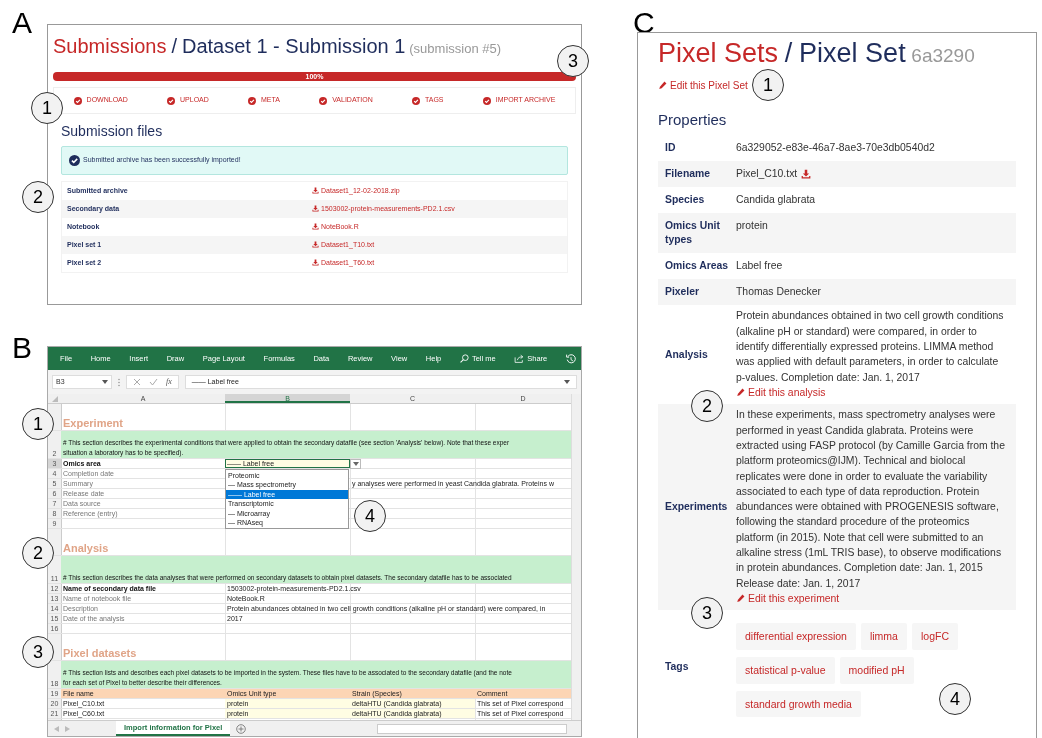 The height and width of the screenshot is (738, 1042). What do you see at coordinates (56, 728) in the screenshot?
I see `arrow-left-icon` at bounding box center [56, 728].